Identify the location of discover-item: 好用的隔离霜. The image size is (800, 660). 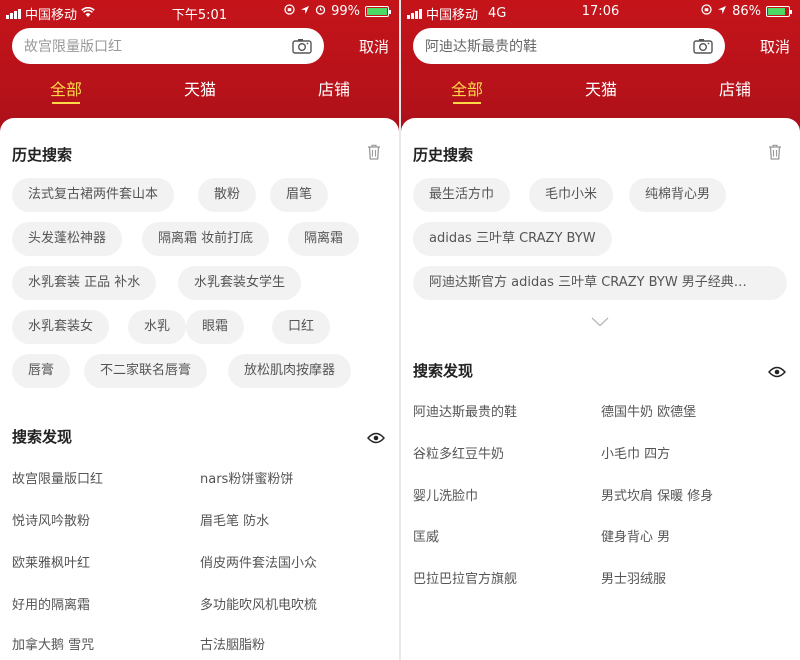
(51, 603).